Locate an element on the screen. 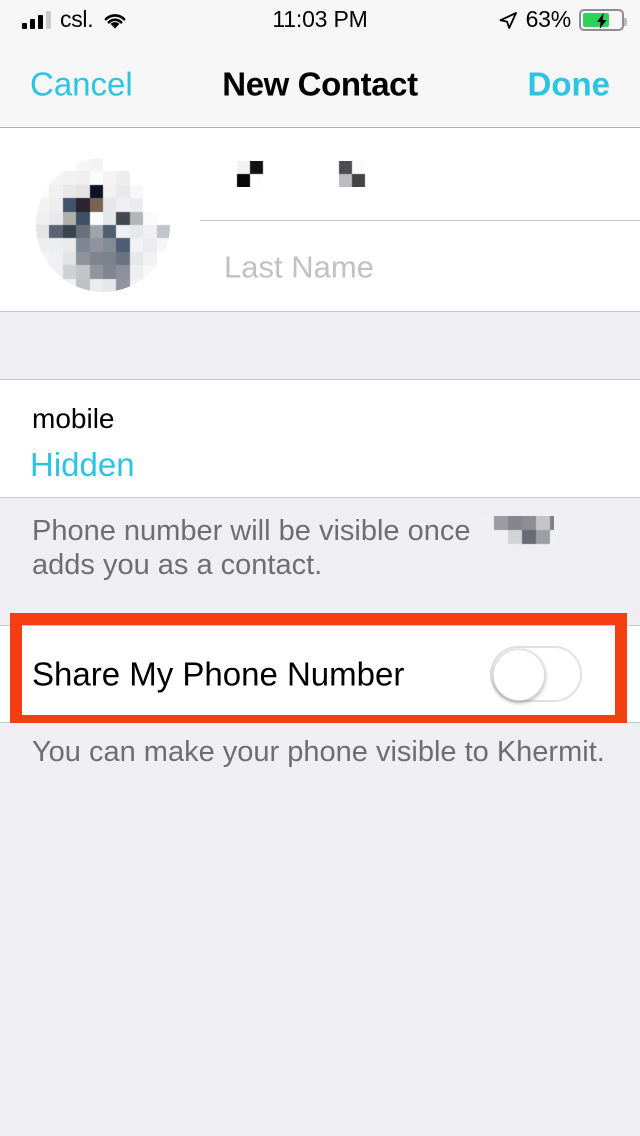 The image size is (640, 1136). wifi-icon is located at coordinates (115, 20).